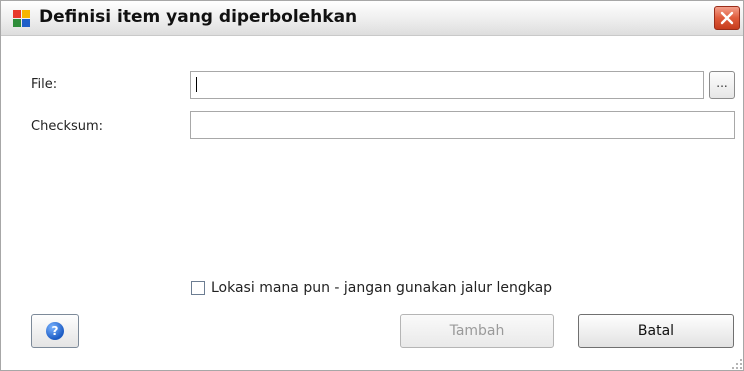  I want to click on file-label: File:, so click(44, 84).